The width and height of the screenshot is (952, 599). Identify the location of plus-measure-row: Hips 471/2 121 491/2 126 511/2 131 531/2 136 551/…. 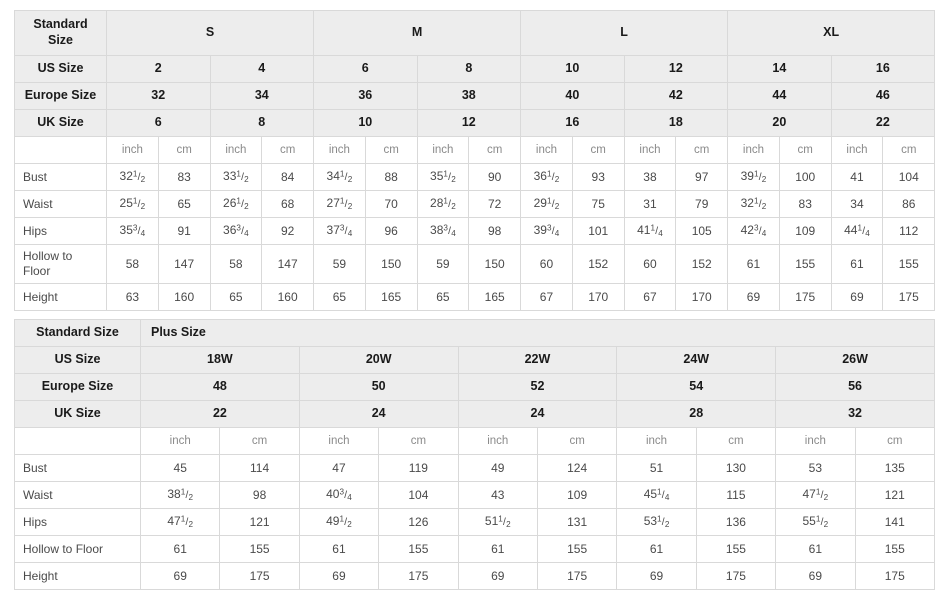
(475, 522).